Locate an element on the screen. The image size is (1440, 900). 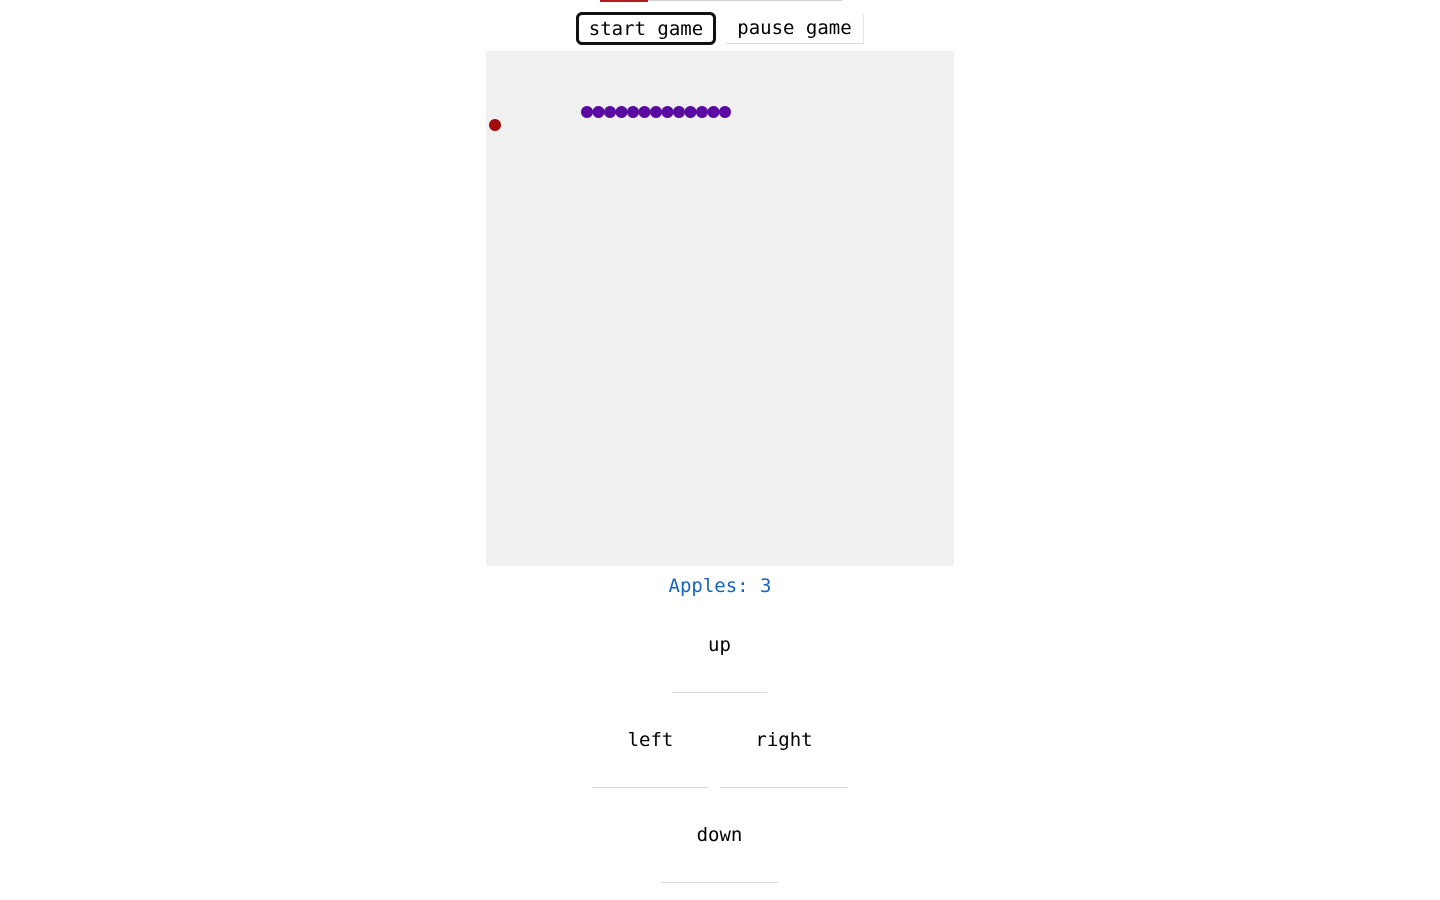
up-button: up is located at coordinates (719, 652).